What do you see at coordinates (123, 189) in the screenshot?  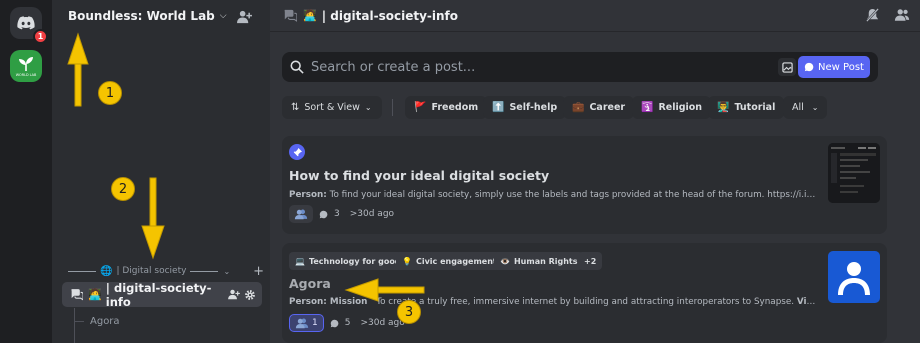 I see `annotation-number-2: 2` at bounding box center [123, 189].